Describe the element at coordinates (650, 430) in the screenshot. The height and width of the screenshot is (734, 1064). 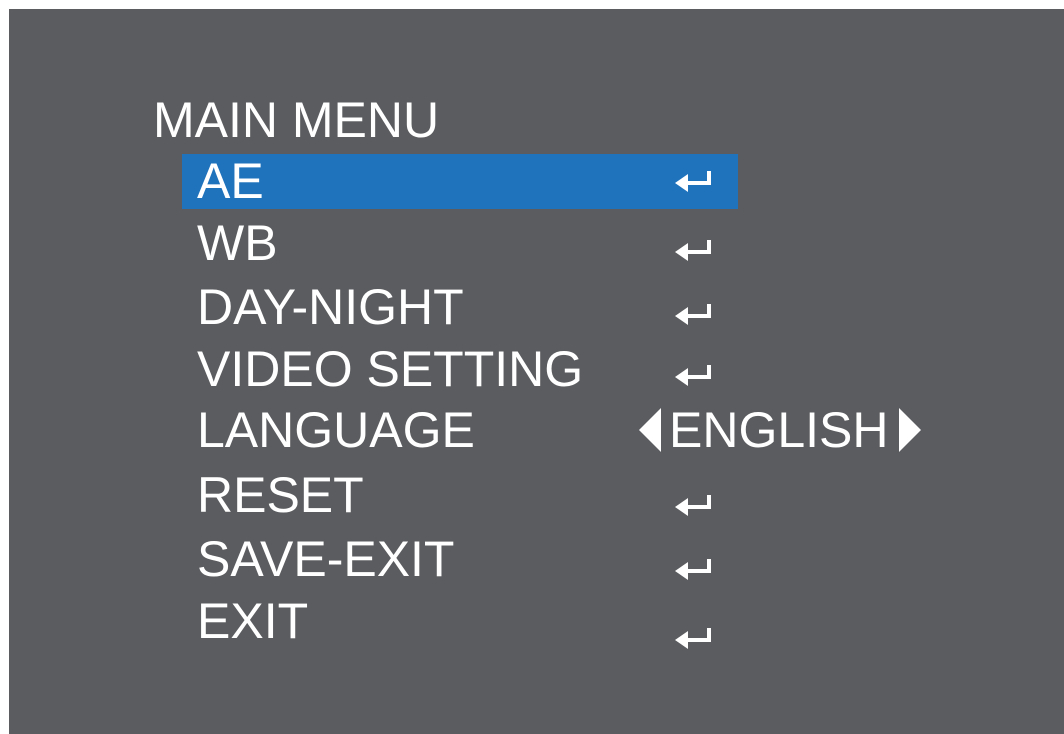
I see `arrow-left-icon` at that location.